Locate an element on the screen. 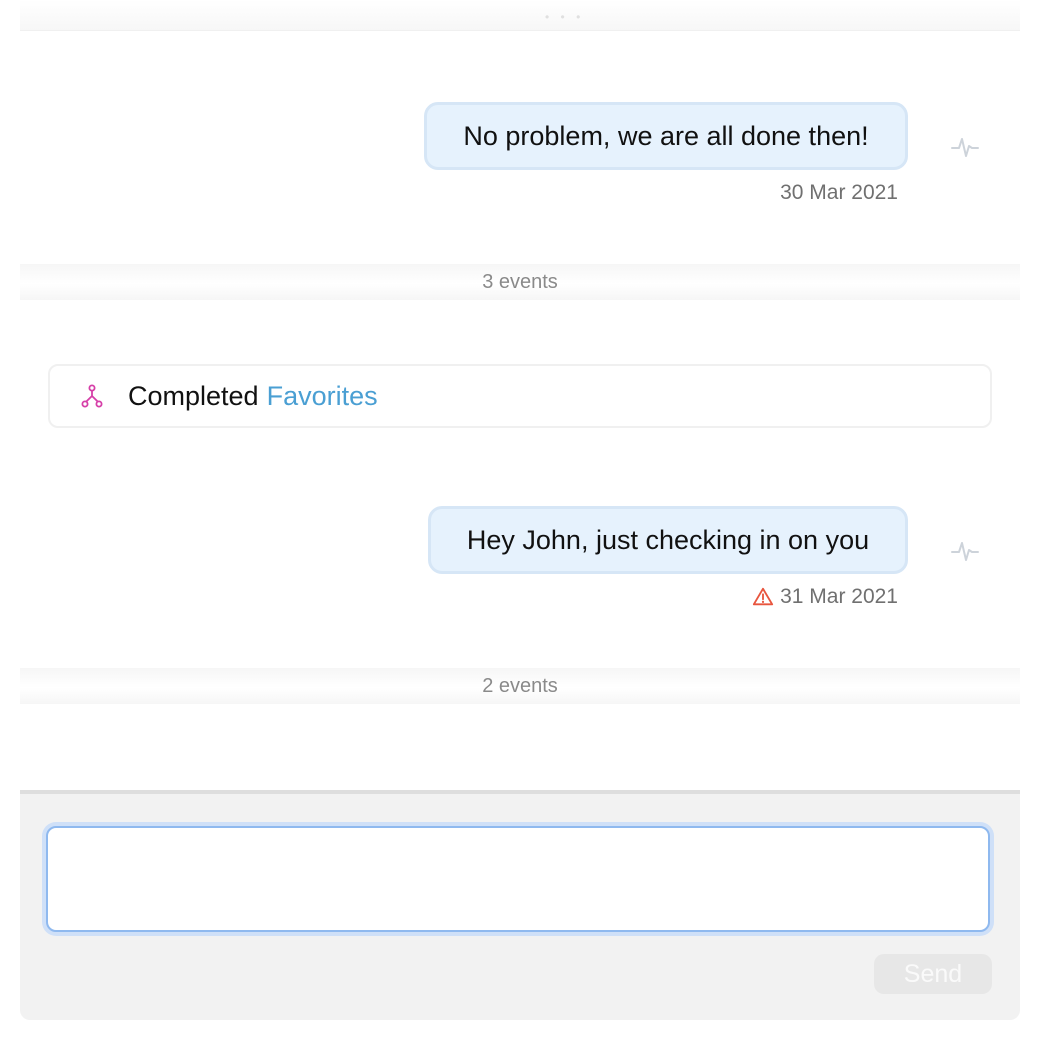  send-button: Send is located at coordinates (933, 974).